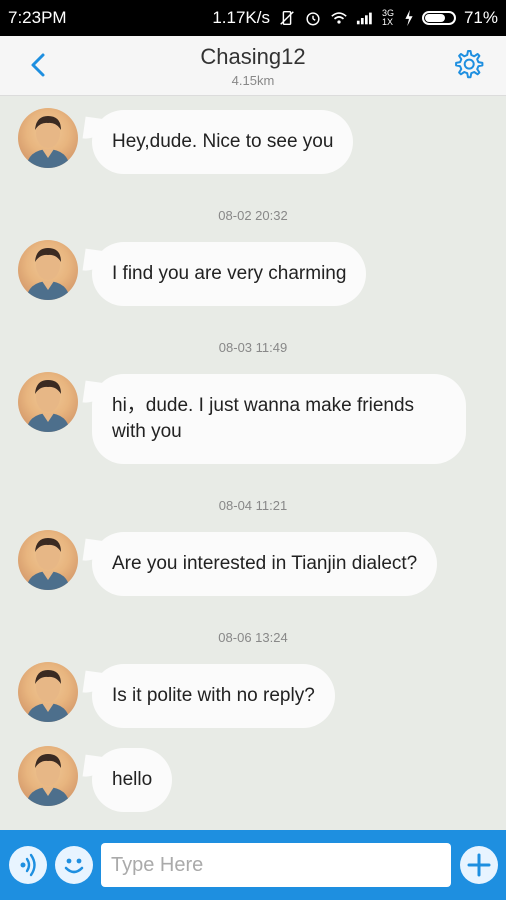 This screenshot has height=900, width=506. Describe the element at coordinates (229, 274) in the screenshot. I see `message-bubble: I find you are very charming` at that location.